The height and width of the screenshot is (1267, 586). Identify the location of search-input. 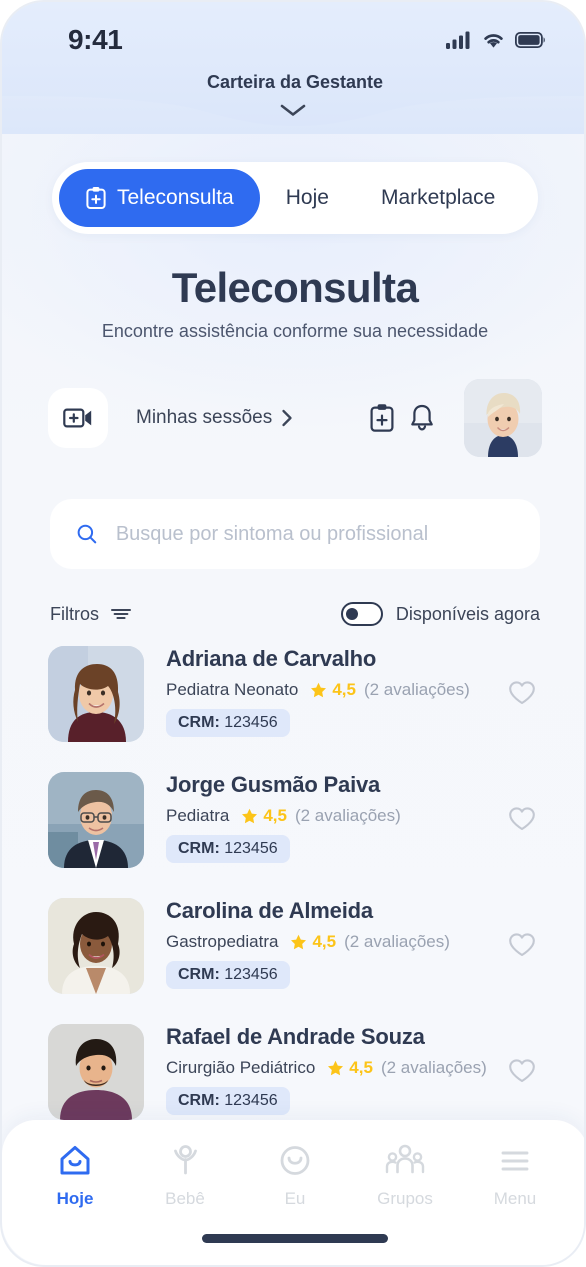
(314, 534).